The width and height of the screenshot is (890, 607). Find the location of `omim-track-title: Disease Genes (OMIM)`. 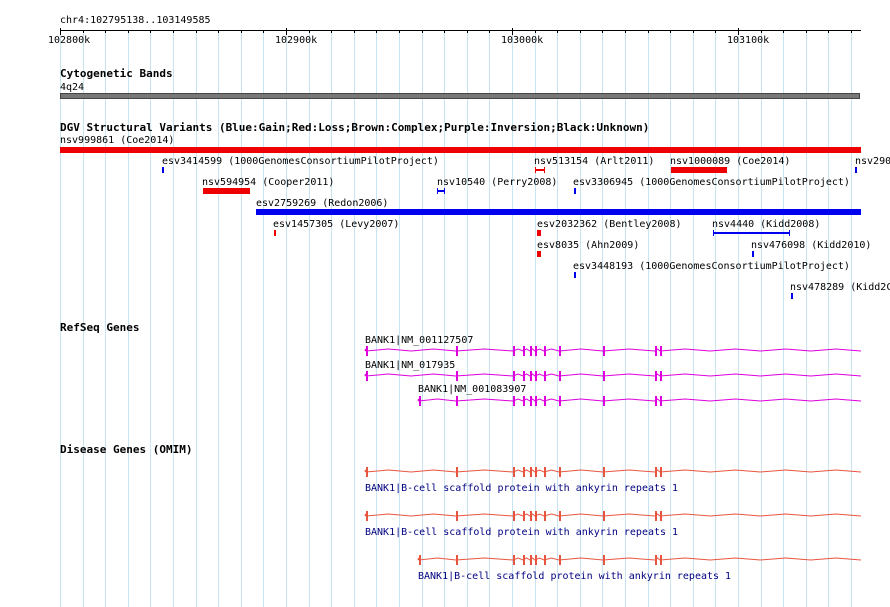

omim-track-title: Disease Genes (OMIM) is located at coordinates (126, 450).